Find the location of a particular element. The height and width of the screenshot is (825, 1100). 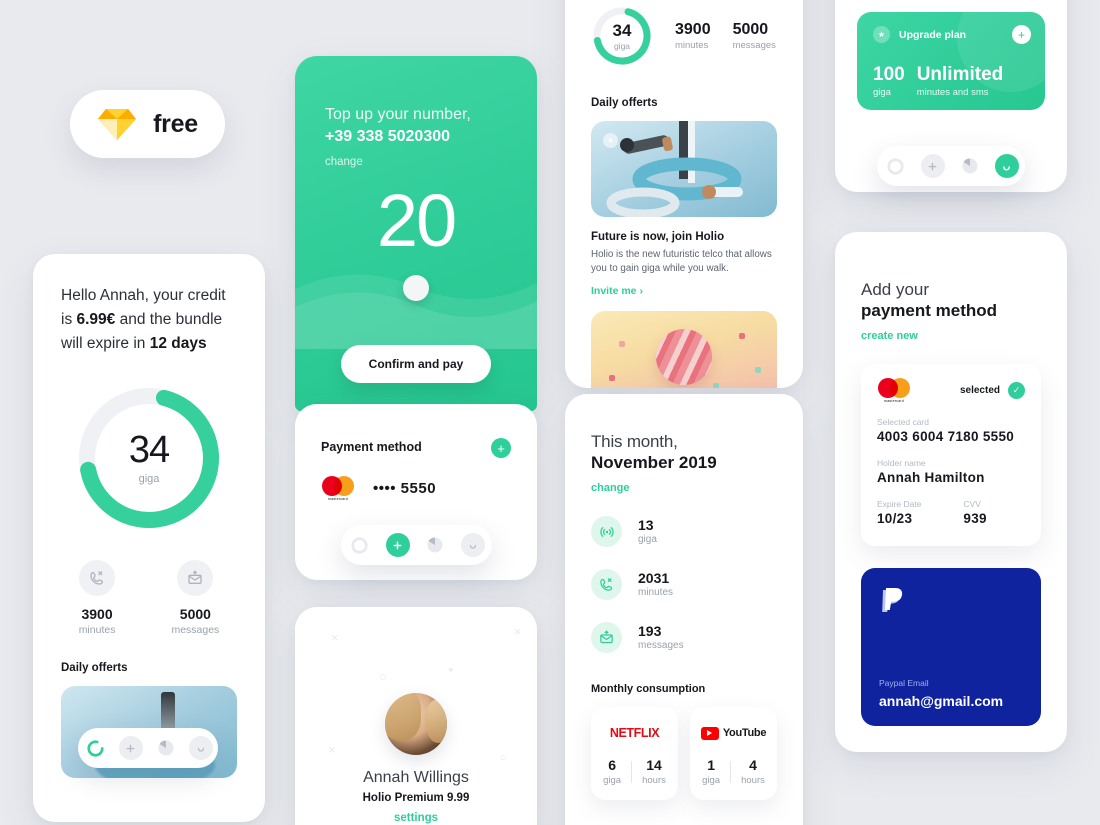

upgrade-add-button: + is located at coordinates (1021, 34).